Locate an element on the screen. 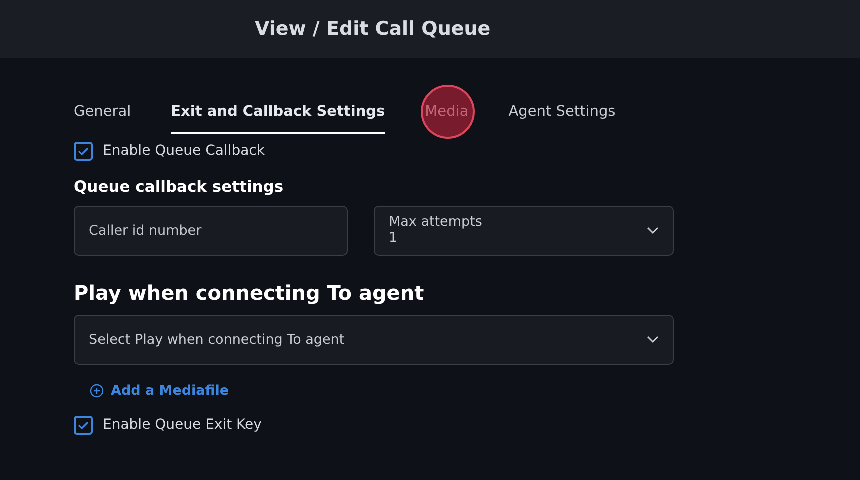 Image resolution: width=860 pixels, height=480 pixels. section-title: Play when connecting To agent is located at coordinates (250, 293).